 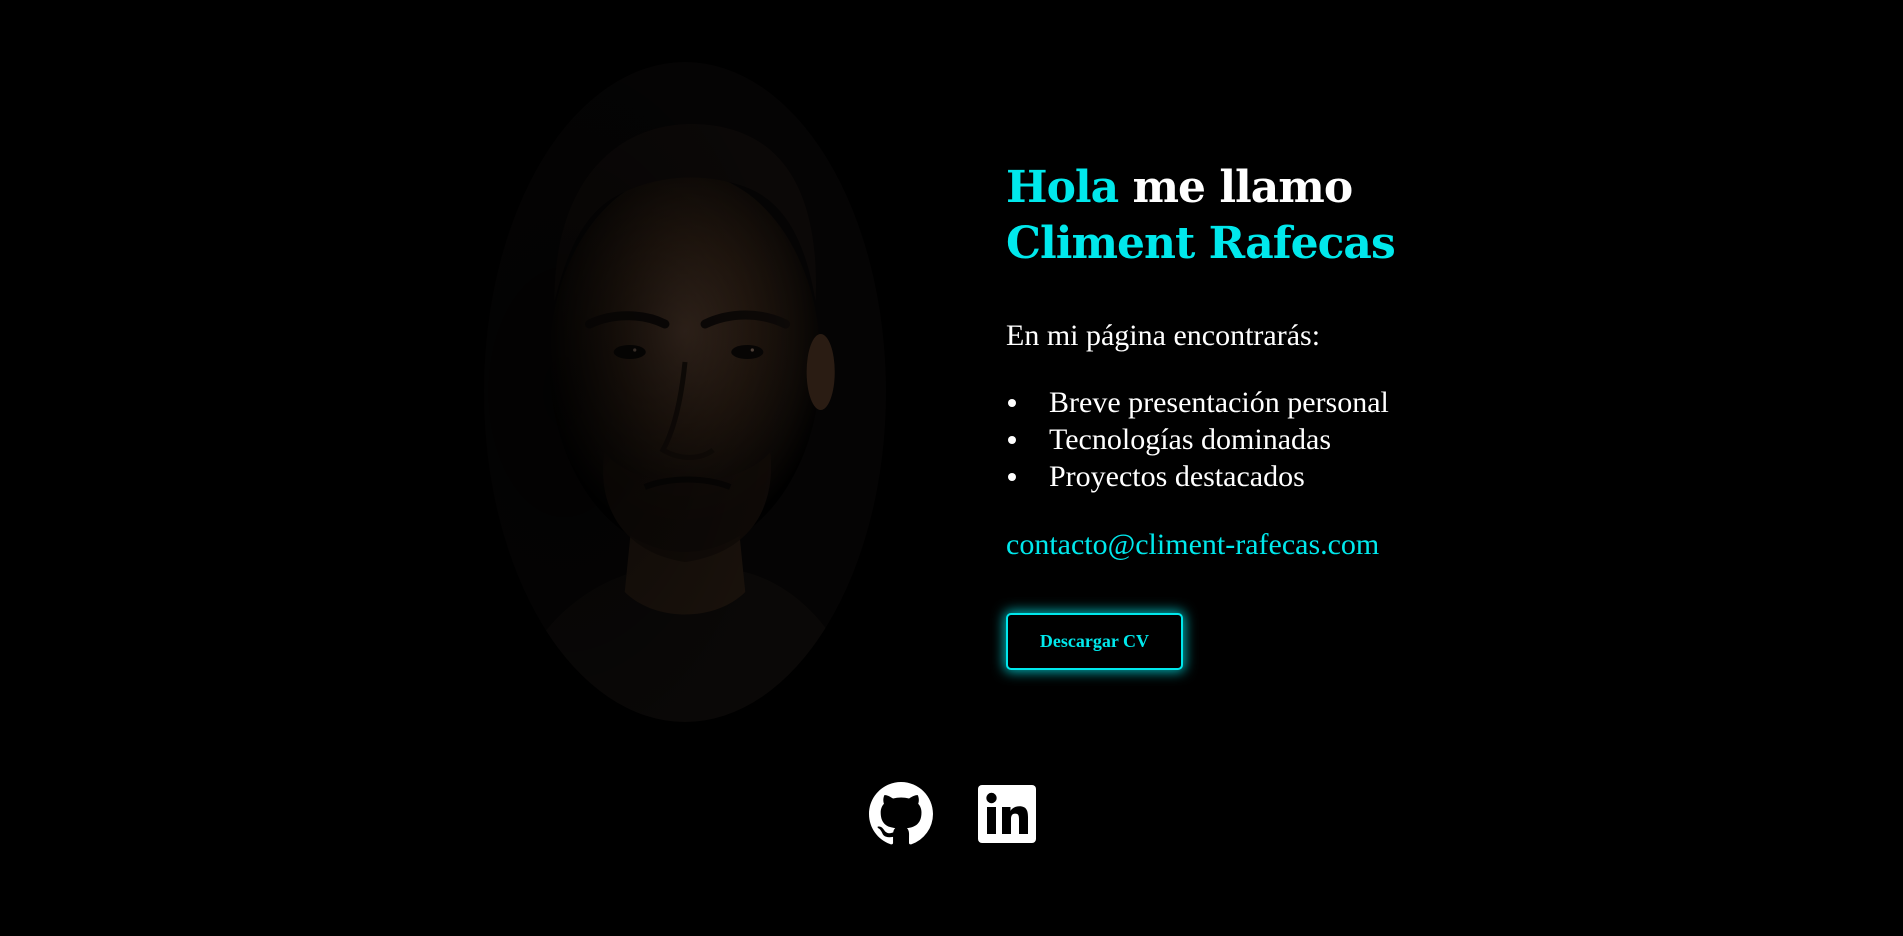 What do you see at coordinates (1163, 335) in the screenshot?
I see `intro-text: En mi página encontrarás:` at bounding box center [1163, 335].